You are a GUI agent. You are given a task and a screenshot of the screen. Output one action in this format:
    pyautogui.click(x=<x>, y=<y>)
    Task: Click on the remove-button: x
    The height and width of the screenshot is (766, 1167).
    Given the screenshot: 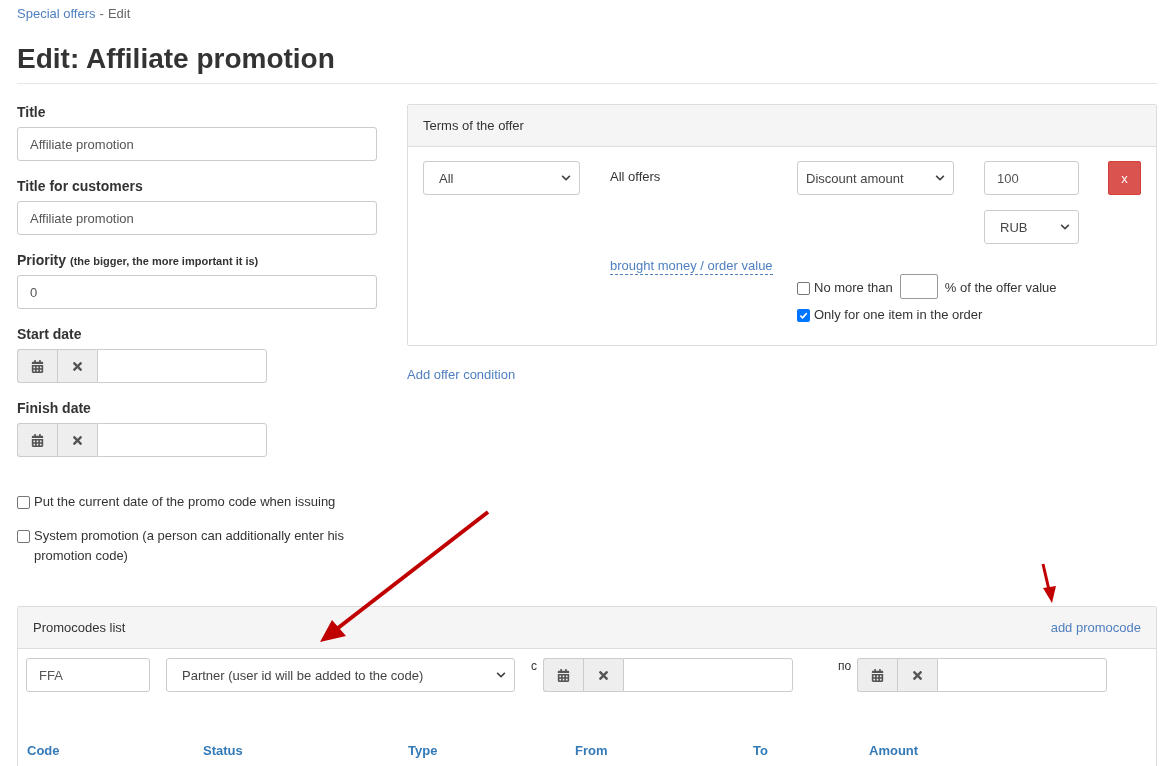 What is the action you would take?
    pyautogui.click(x=1124, y=178)
    